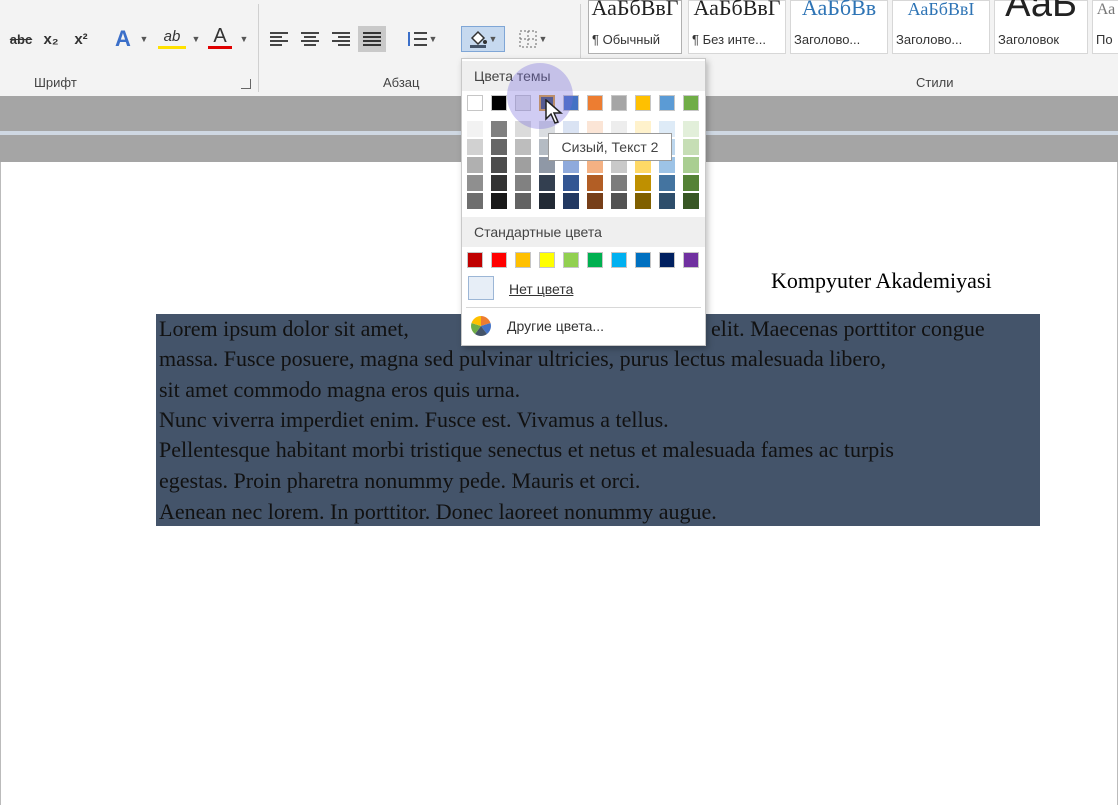 The width and height of the screenshot is (1118, 805). Describe the element at coordinates (583, 288) in the screenshot. I see `no-color-item: Нет цвета` at that location.